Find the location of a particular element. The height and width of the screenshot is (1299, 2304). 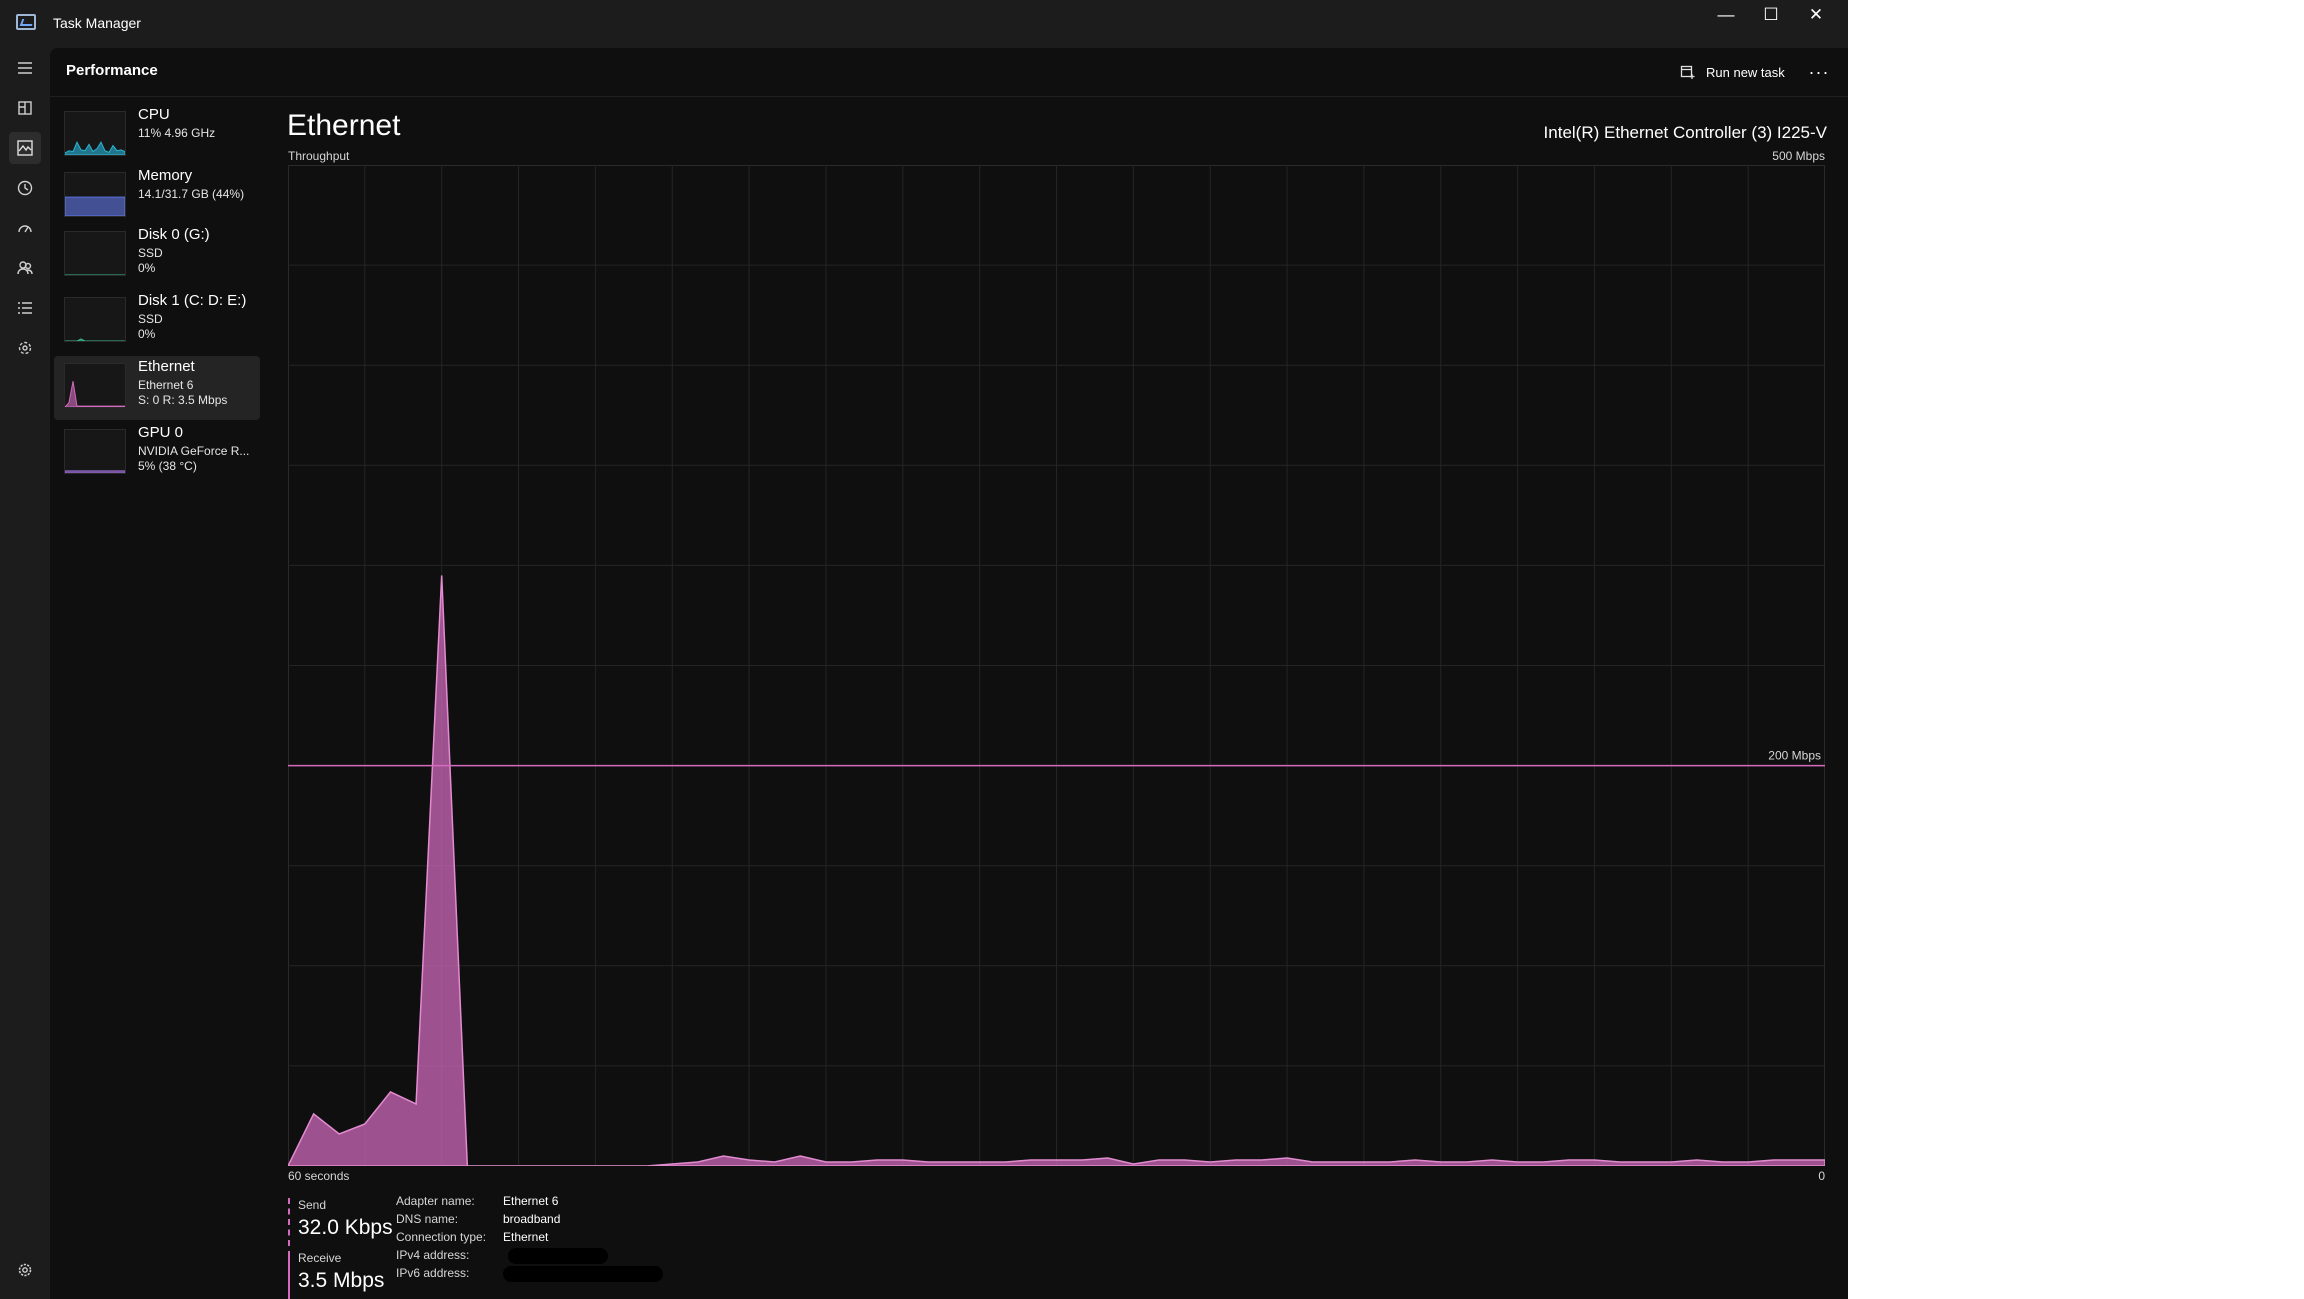

resource-item-0: CPU 11% 4.96 GHz is located at coordinates (157, 136).